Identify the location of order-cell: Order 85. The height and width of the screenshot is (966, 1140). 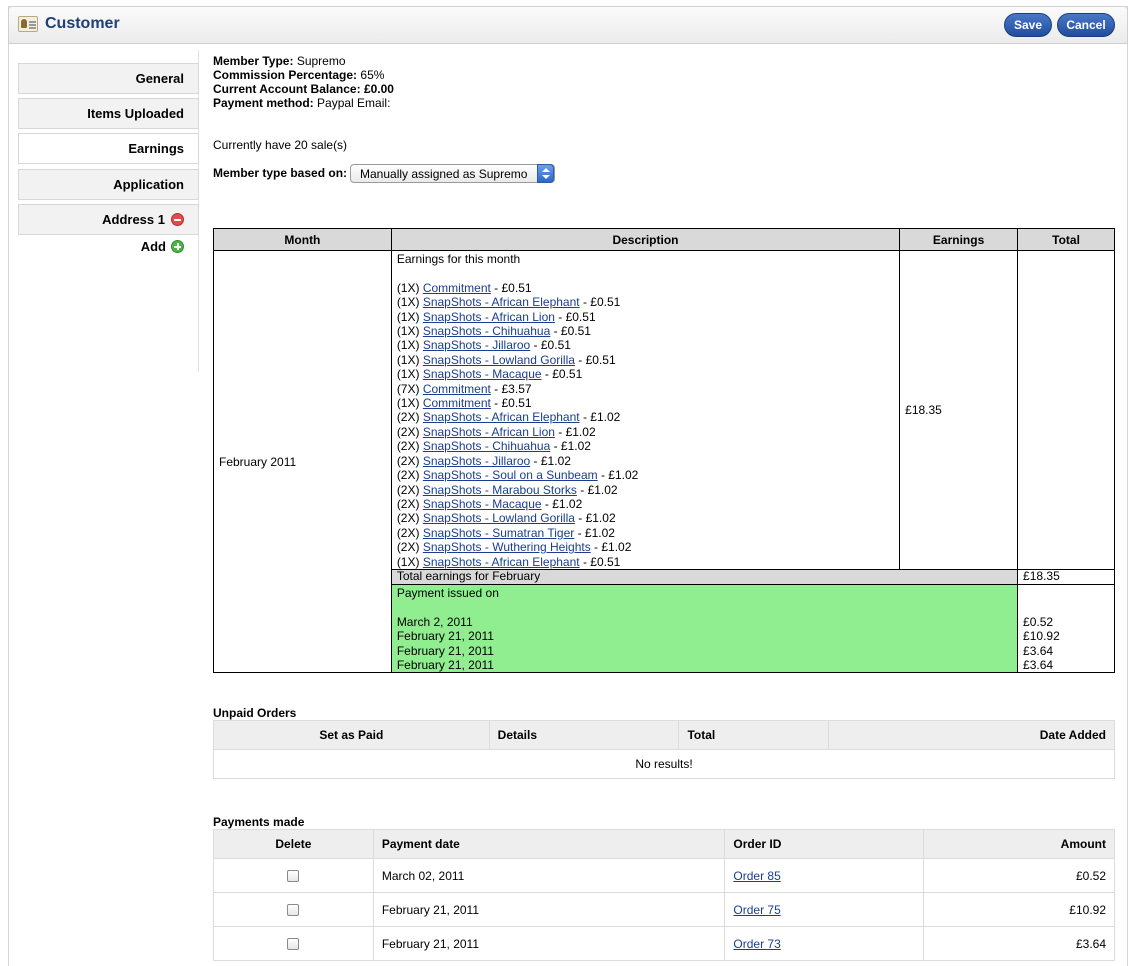
(824, 875).